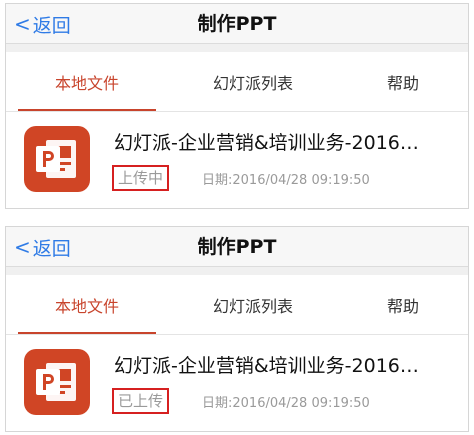 The height and width of the screenshot is (435, 474). What do you see at coordinates (141, 178) in the screenshot?
I see `upload-status-badge: 上传中` at bounding box center [141, 178].